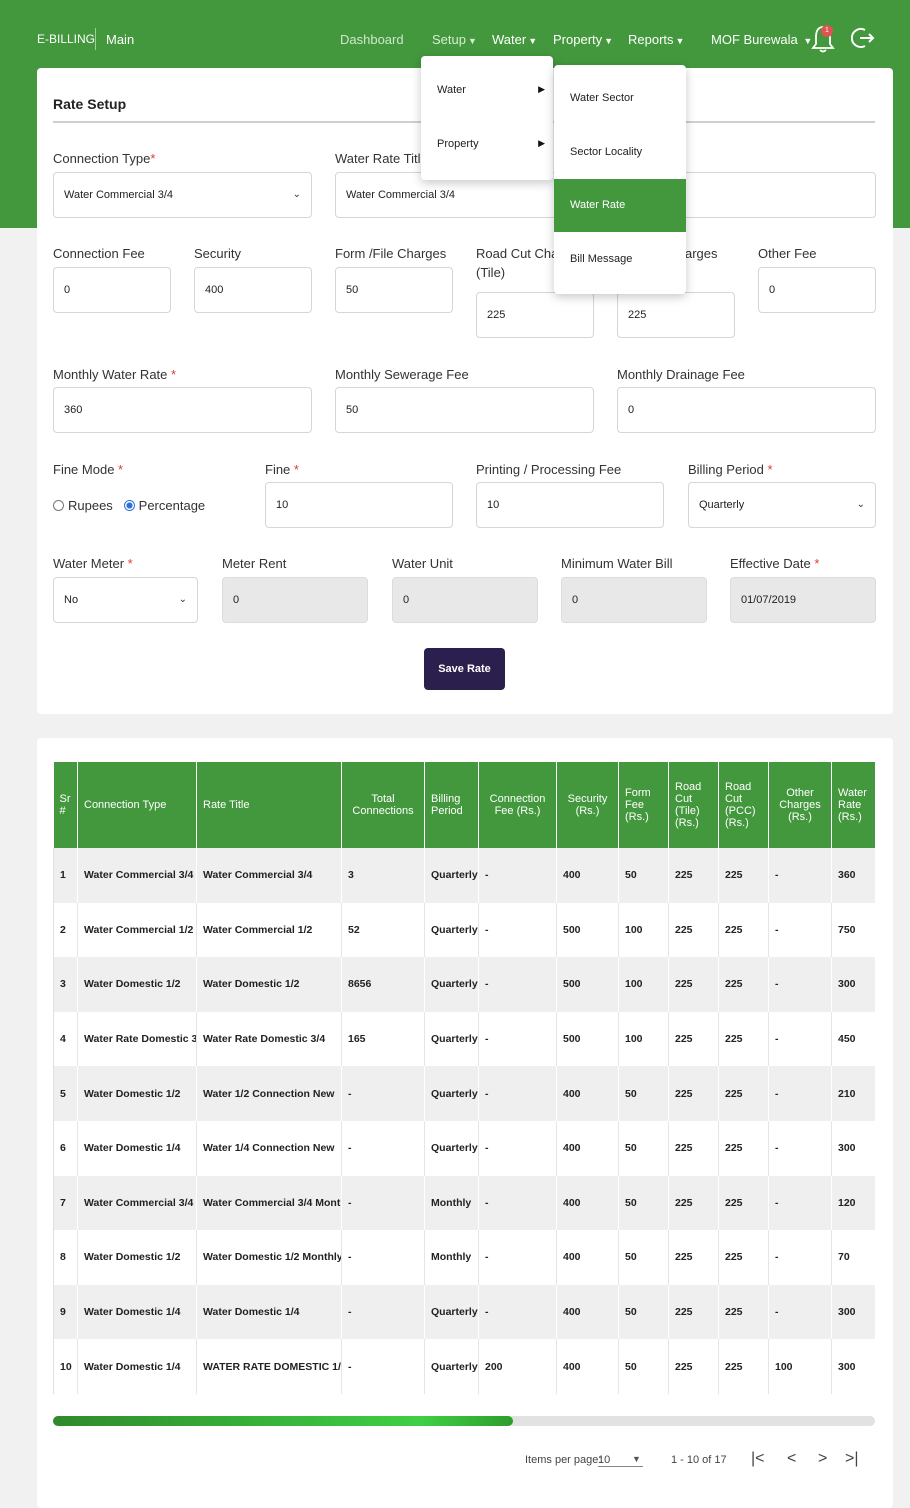 Image resolution: width=910 pixels, height=1508 pixels. Describe the element at coordinates (394, 290) in the screenshot. I see `form-charges-input: 50` at that location.